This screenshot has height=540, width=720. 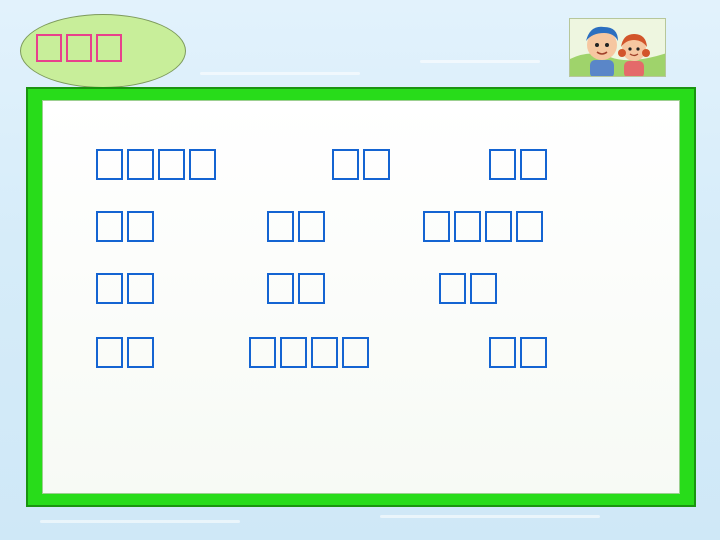 I want to click on boy-and-girl-cartoon-icon, so click(x=617, y=47).